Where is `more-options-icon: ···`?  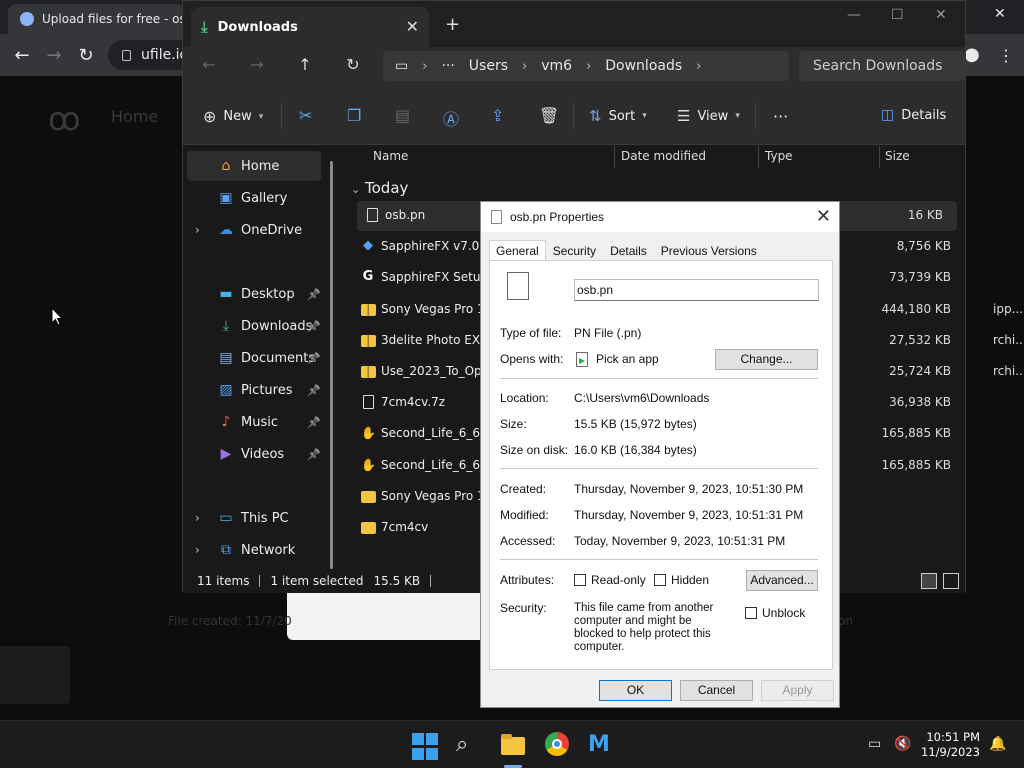 more-options-icon: ··· is located at coordinates (780, 116).